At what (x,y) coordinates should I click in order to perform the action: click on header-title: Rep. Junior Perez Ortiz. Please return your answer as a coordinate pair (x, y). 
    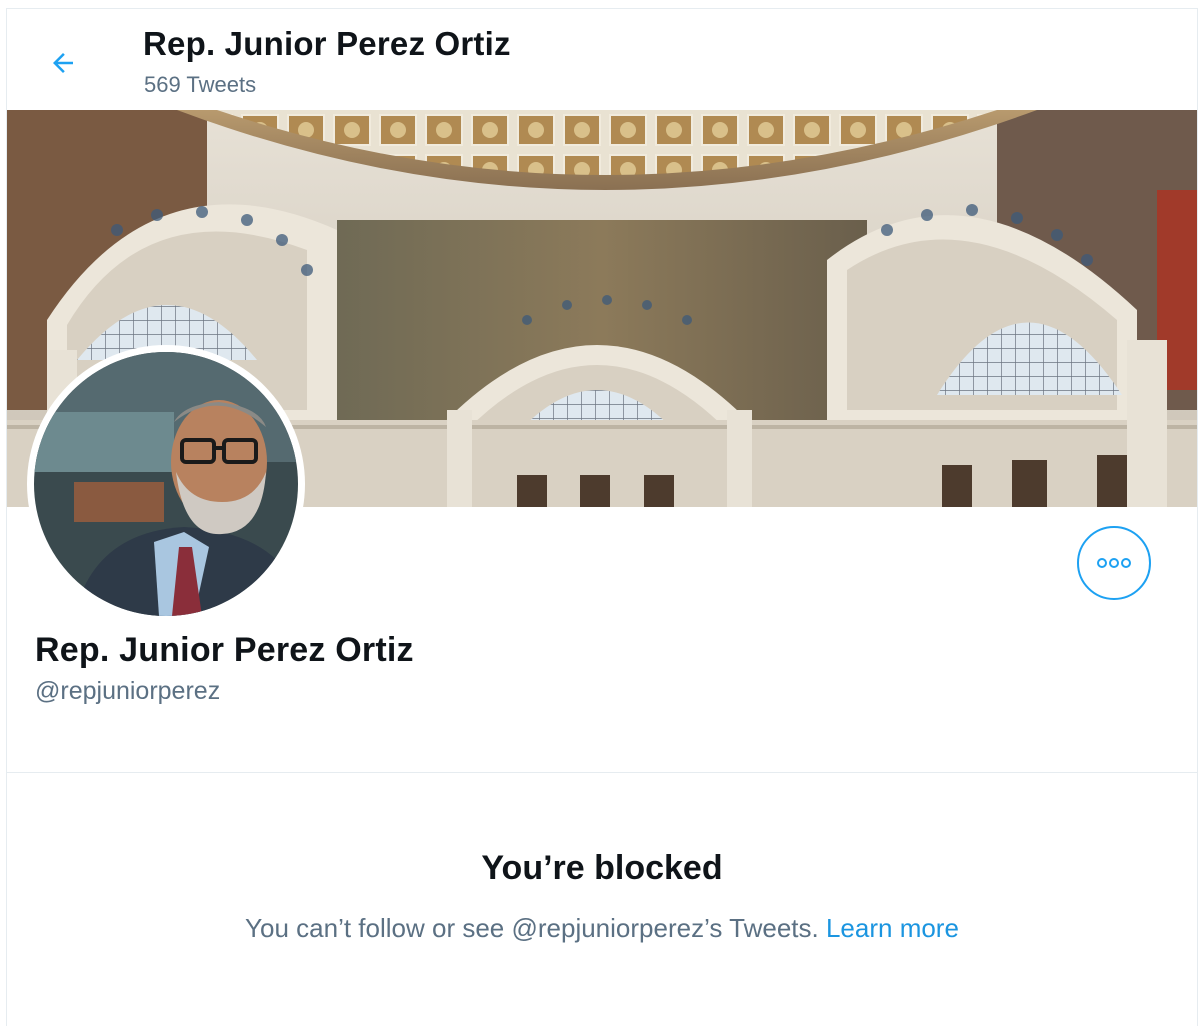
    Looking at the image, I should click on (327, 43).